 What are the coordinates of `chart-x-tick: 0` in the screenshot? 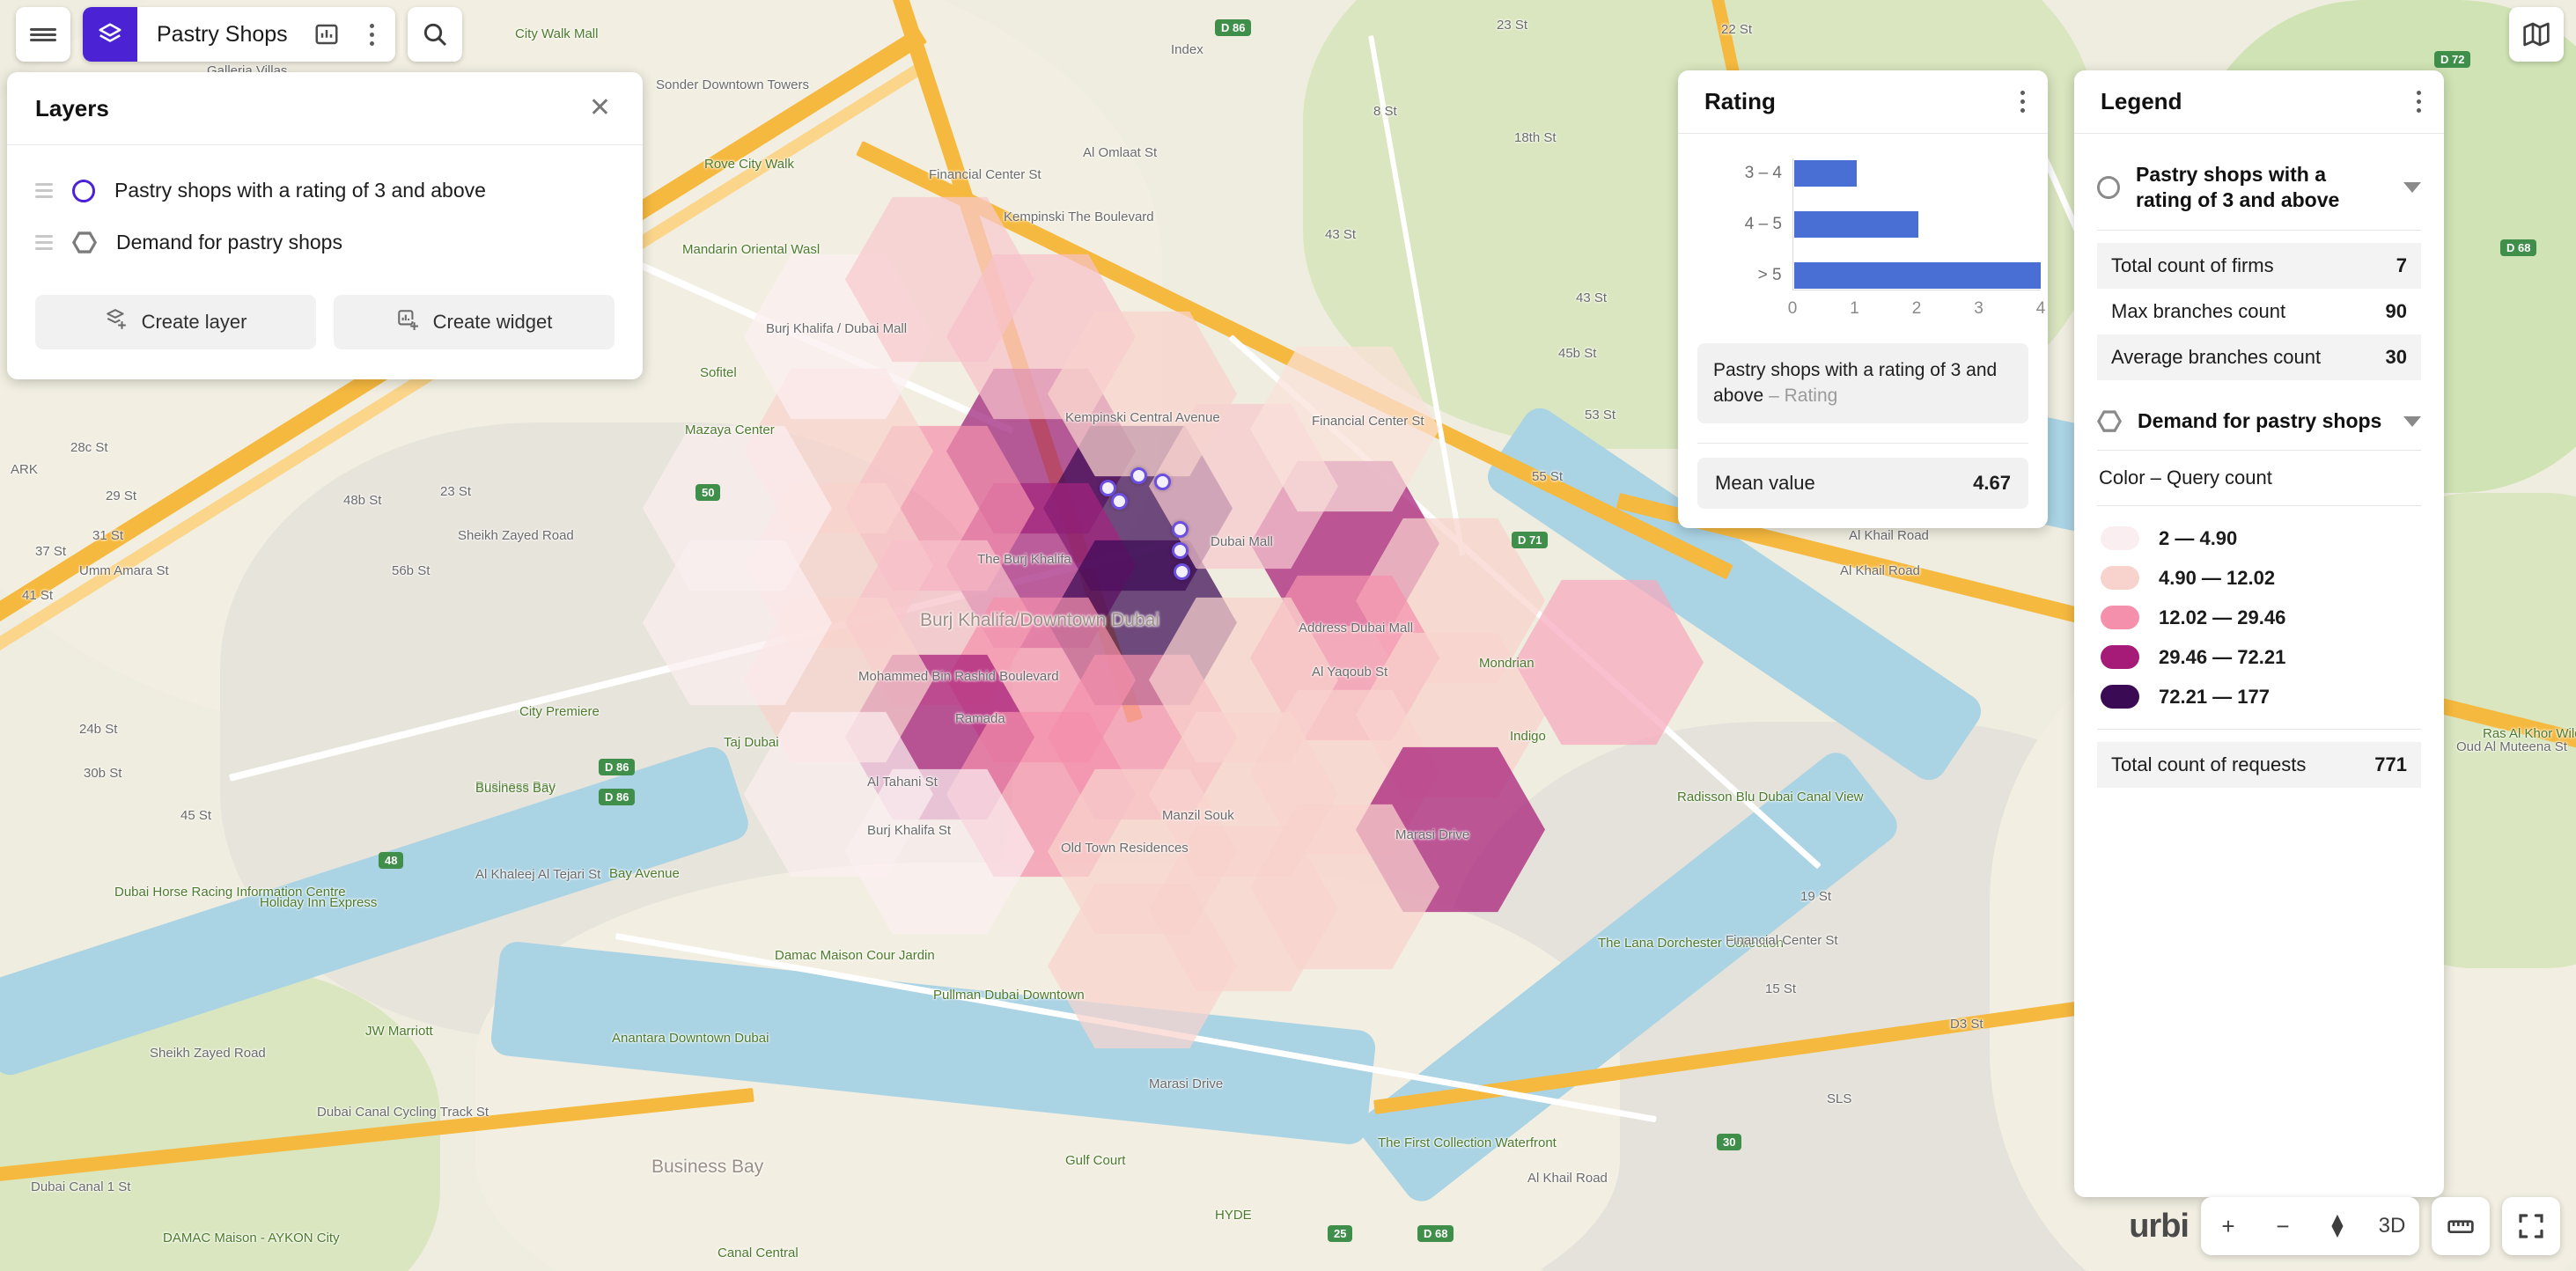 It's located at (1793, 308).